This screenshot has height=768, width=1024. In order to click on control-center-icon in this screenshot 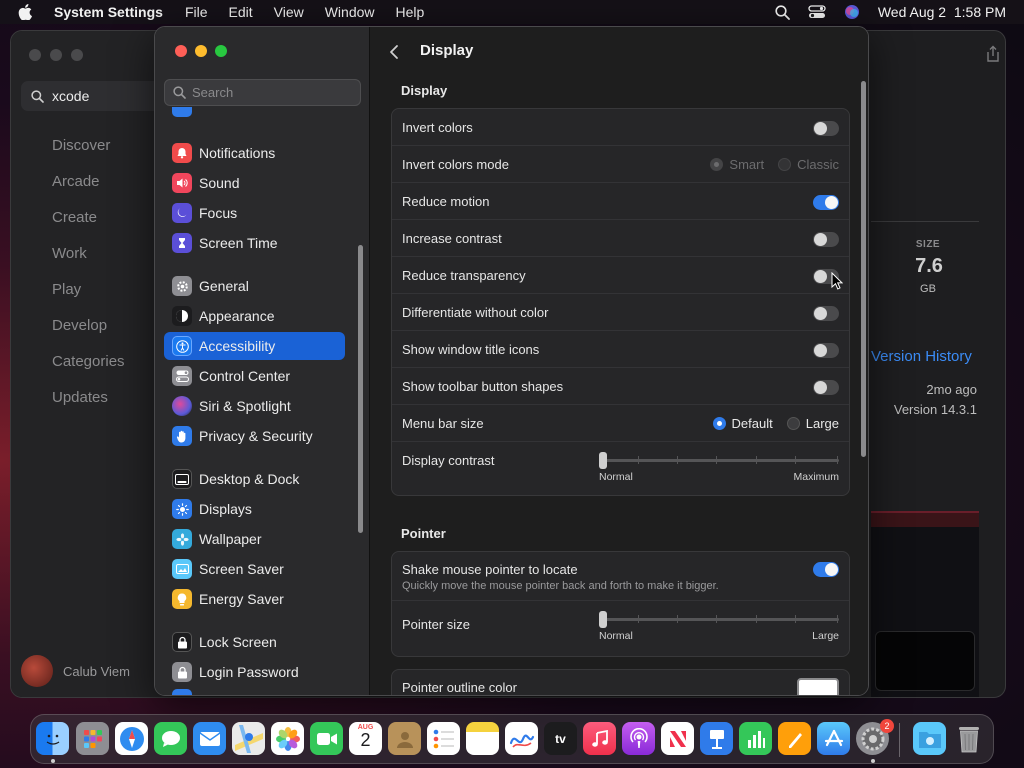, I will do `click(817, 12)`.